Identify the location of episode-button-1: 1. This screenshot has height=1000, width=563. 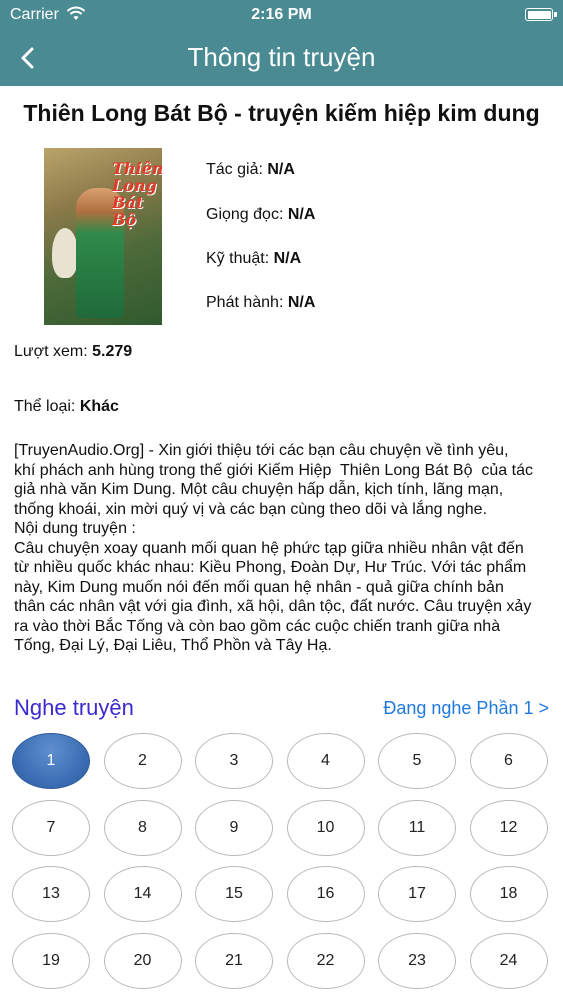
(51, 761).